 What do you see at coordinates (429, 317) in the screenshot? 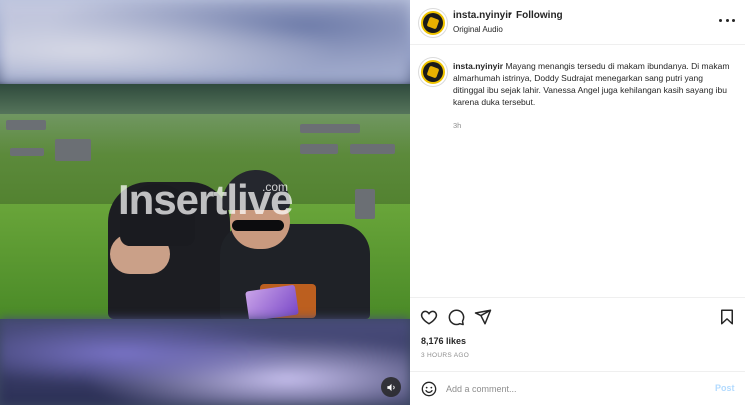
I see `heart-icon` at bounding box center [429, 317].